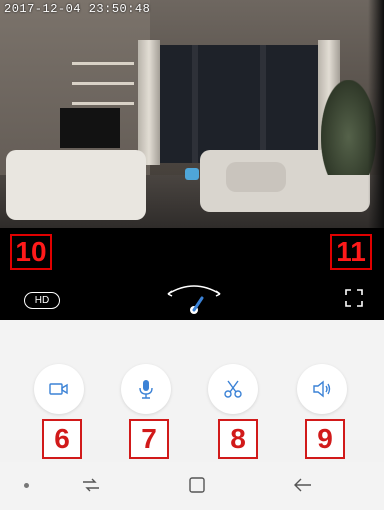  I want to click on record-video-button, so click(59, 389).